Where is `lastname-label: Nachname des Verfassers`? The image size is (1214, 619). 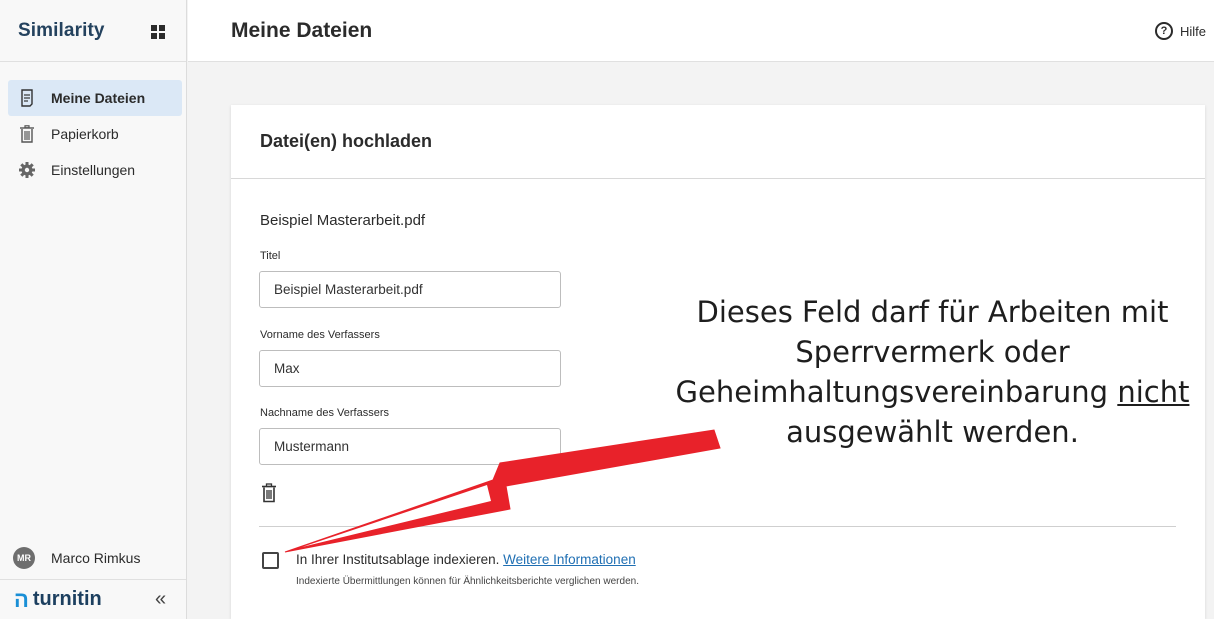
lastname-label: Nachname des Verfassers is located at coordinates (325, 413).